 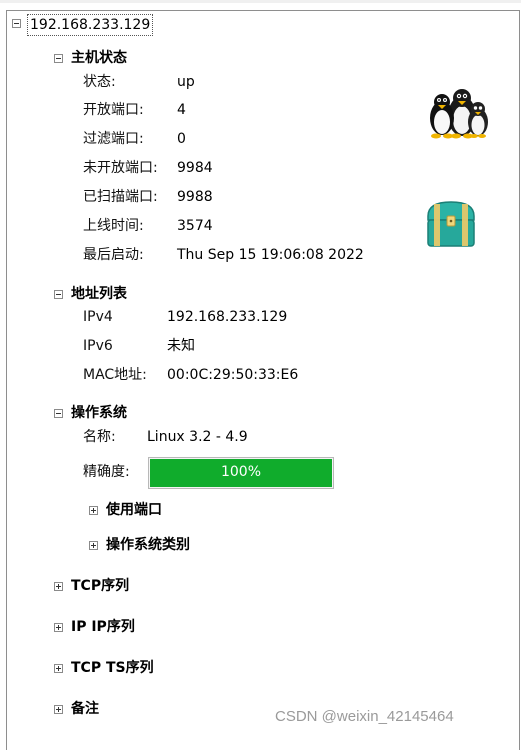 I want to click on mac-label: MAC地址:, so click(x=115, y=375).